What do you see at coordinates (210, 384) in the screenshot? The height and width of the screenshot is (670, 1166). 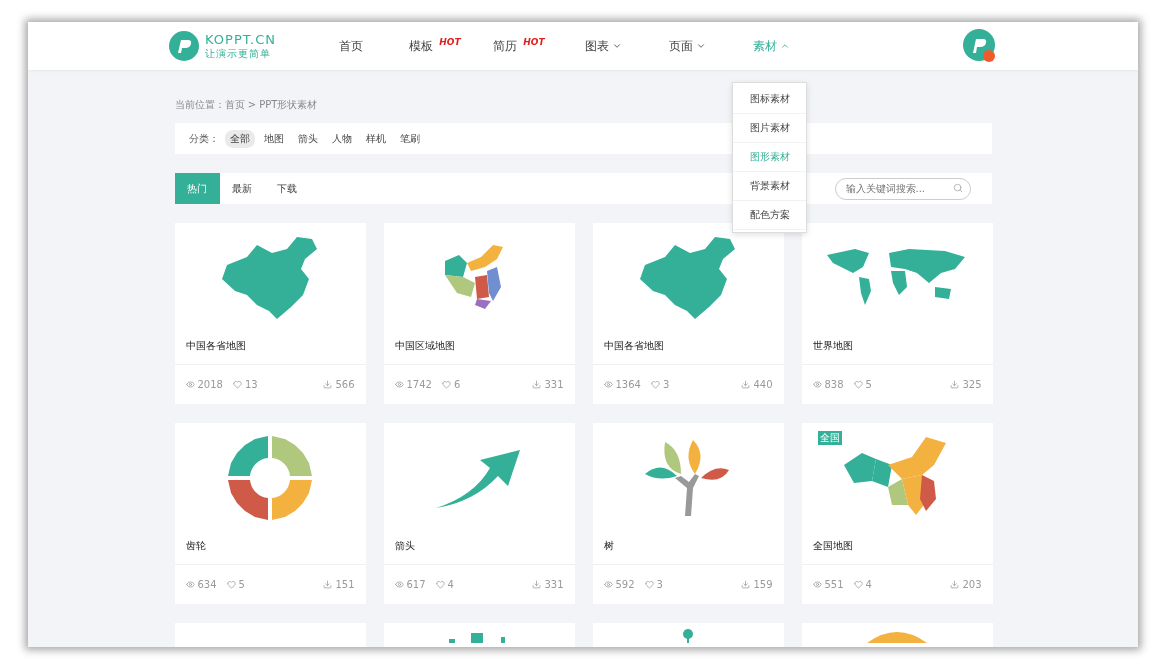 I see `view-count: 2018` at bounding box center [210, 384].